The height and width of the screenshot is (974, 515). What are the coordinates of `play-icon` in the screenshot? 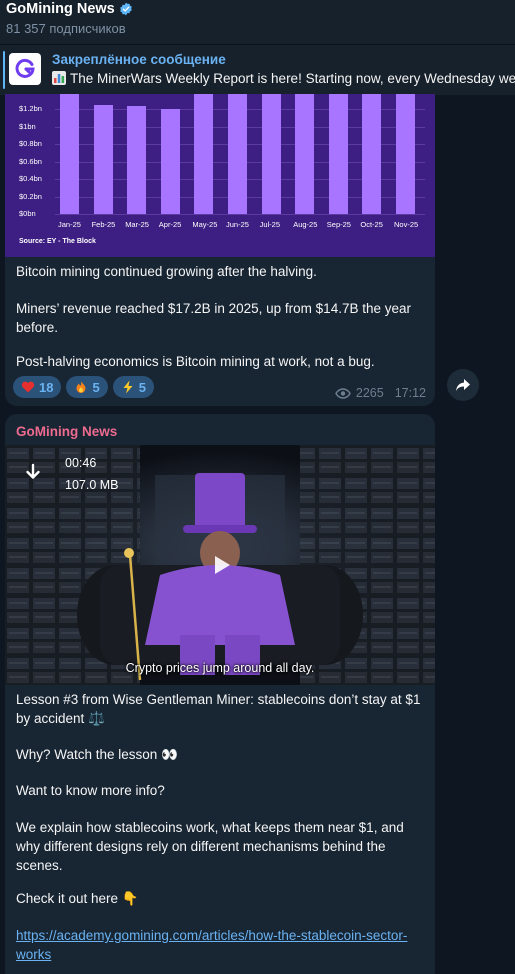 It's located at (220, 565).